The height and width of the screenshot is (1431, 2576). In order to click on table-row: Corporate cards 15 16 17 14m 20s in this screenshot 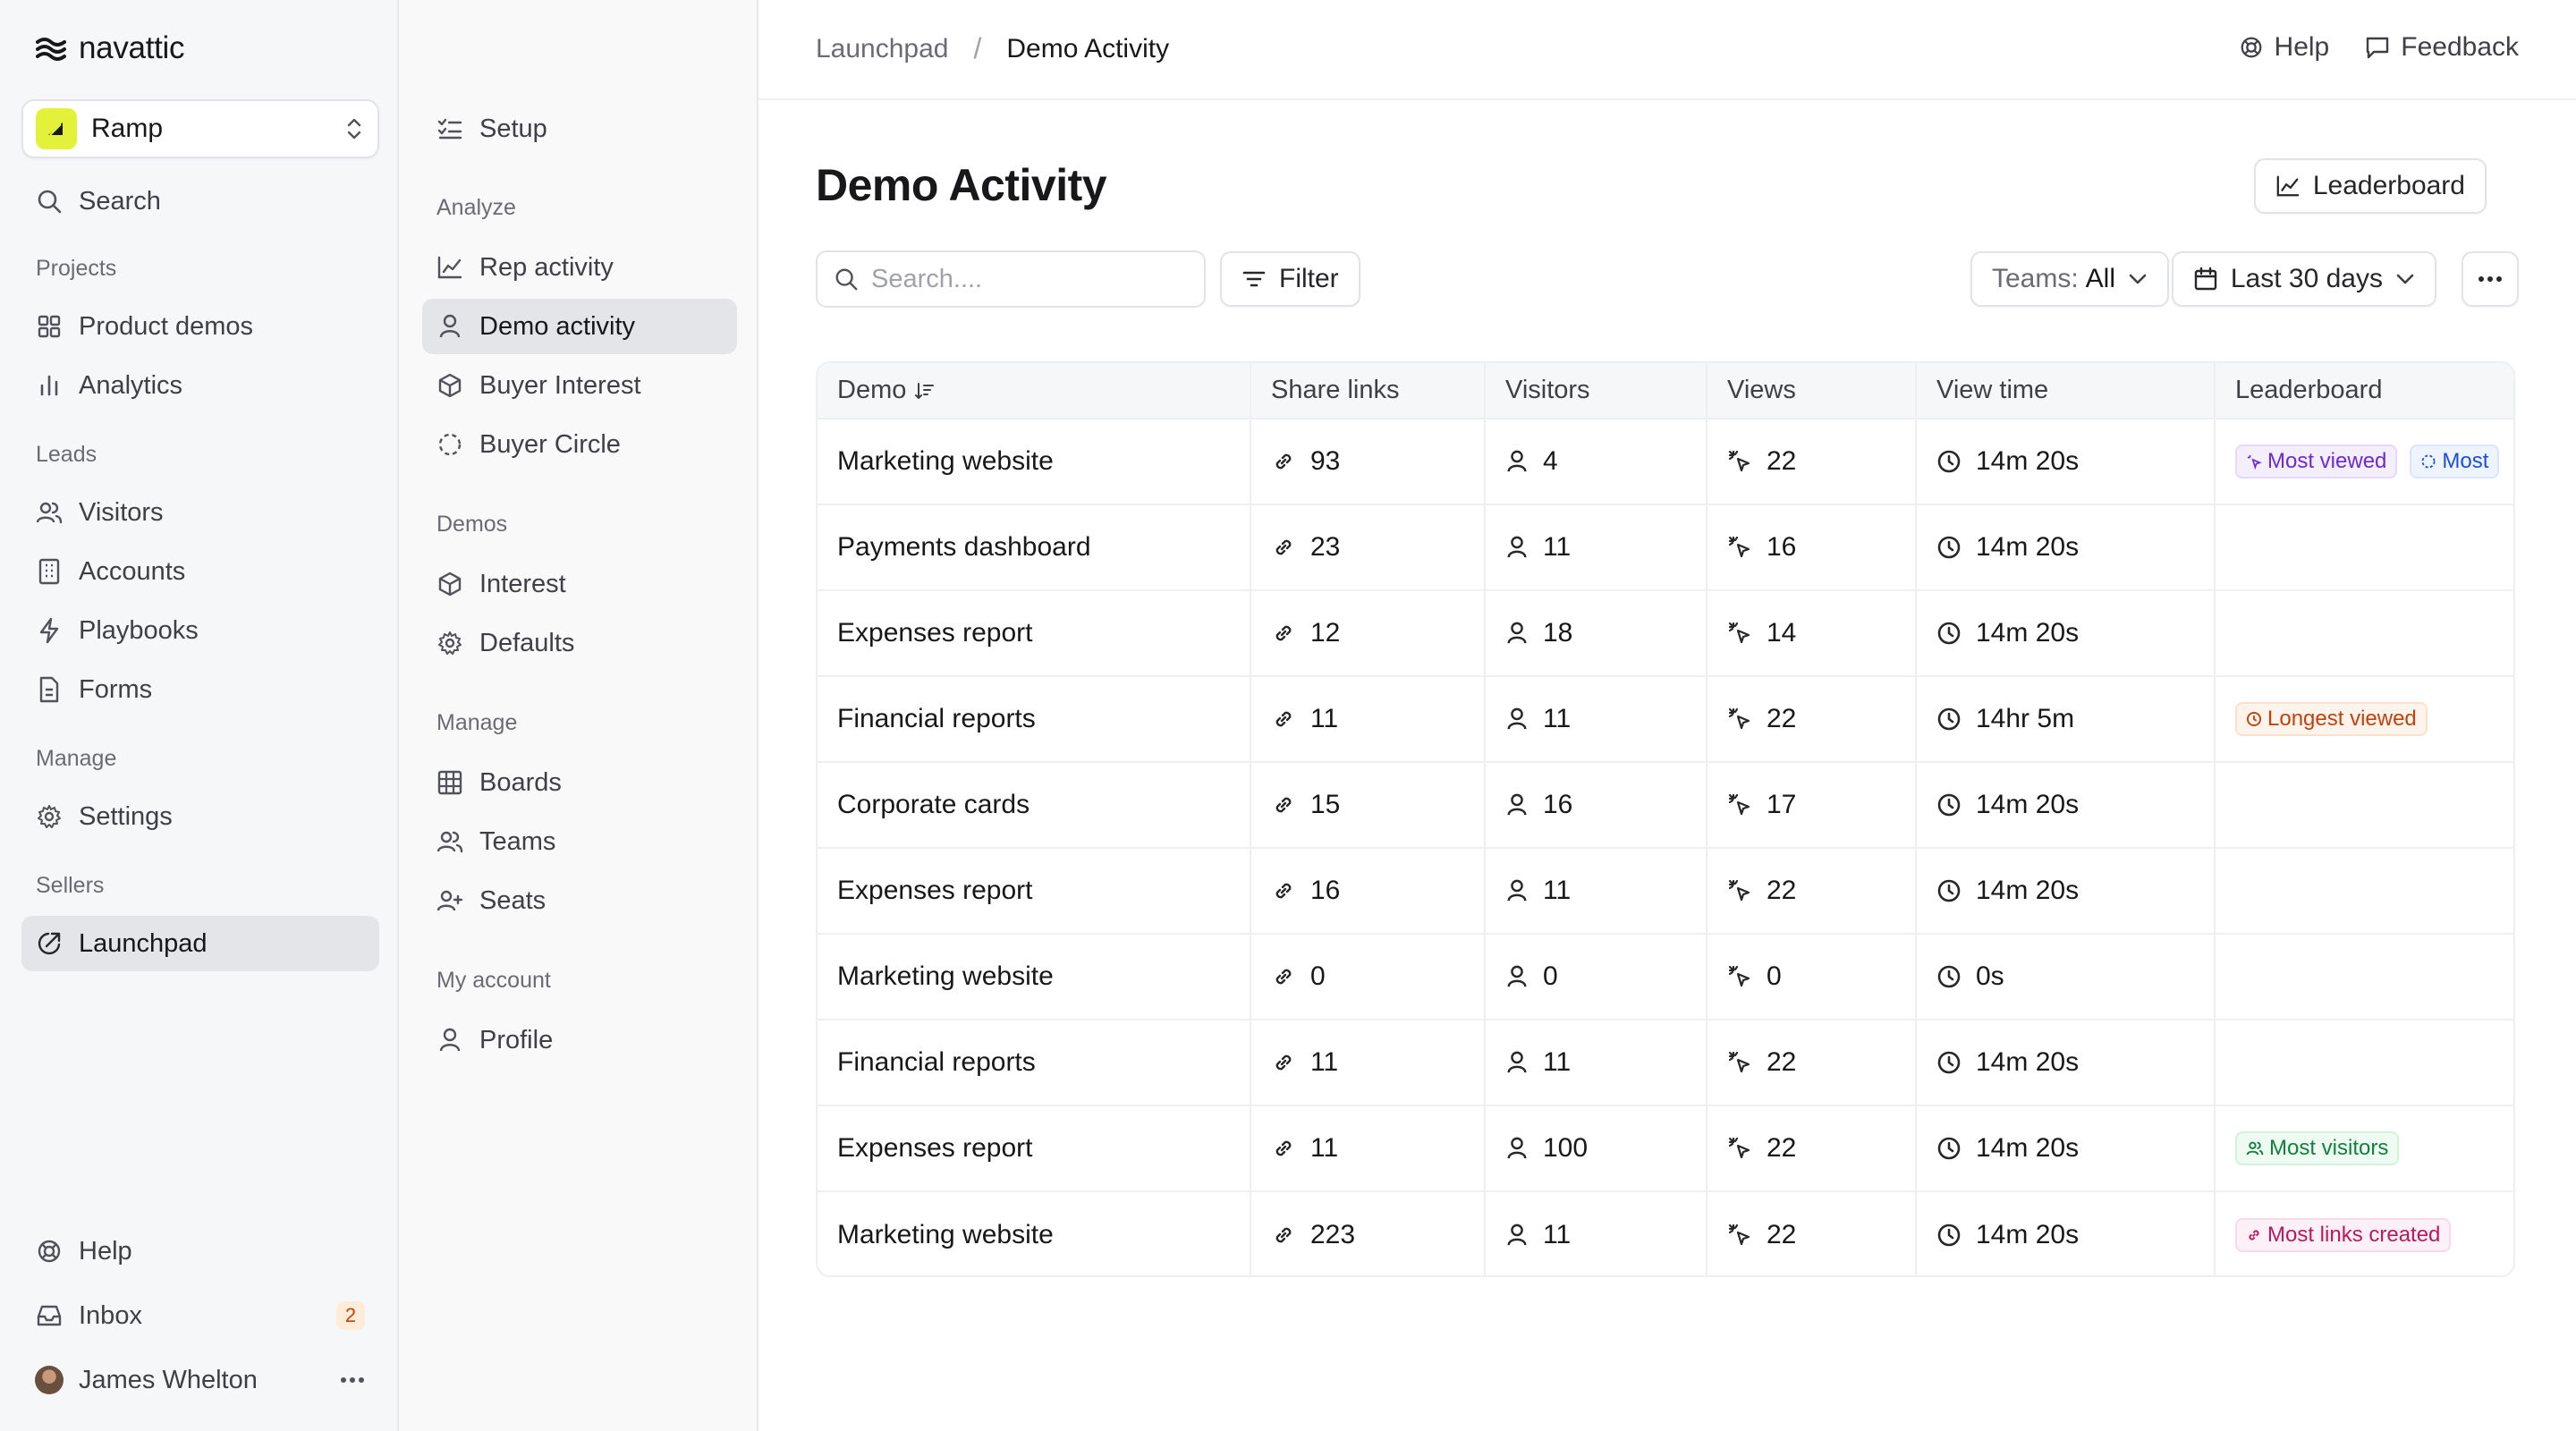, I will do `click(1665, 806)`.